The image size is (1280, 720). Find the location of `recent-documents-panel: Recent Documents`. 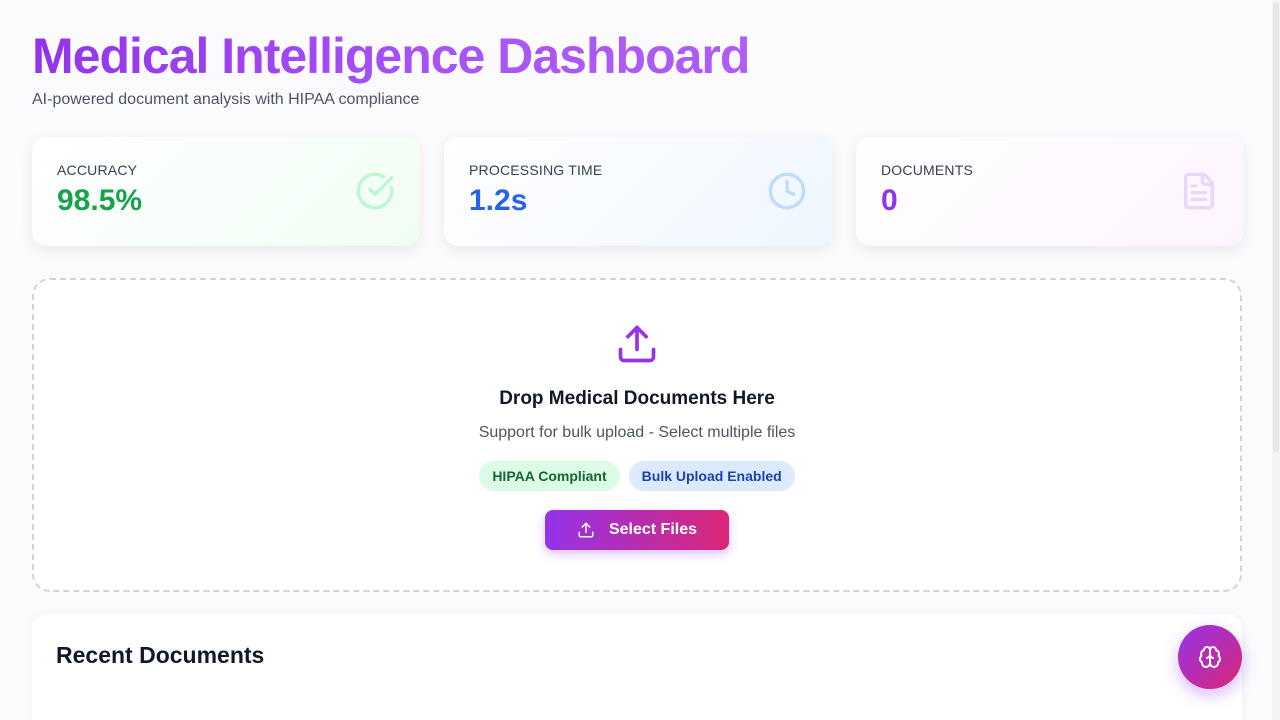

recent-documents-panel: Recent Documents is located at coordinates (637, 667).